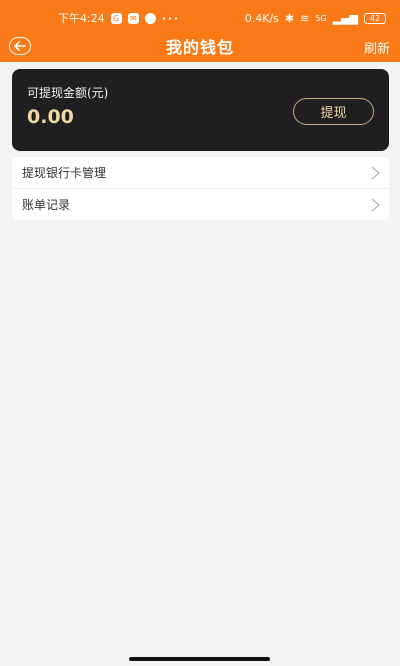 The width and height of the screenshot is (400, 666). Describe the element at coordinates (150, 18) in the screenshot. I see `message-notification-icon` at that location.